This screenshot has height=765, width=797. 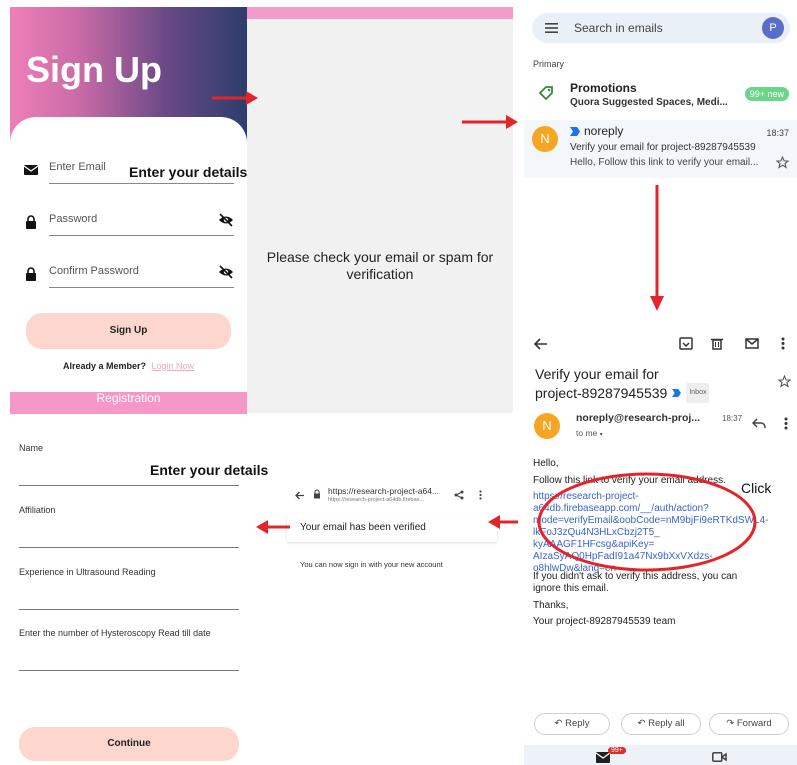 I want to click on promotions-title: Promotions, so click(x=603, y=88).